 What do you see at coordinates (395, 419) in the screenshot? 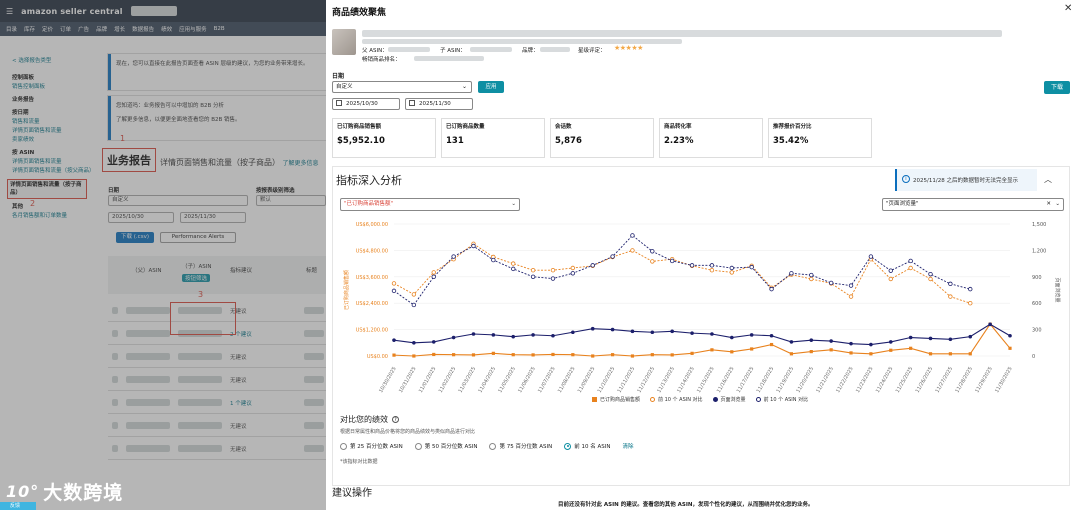
I see `help-icon: ?` at bounding box center [395, 419].